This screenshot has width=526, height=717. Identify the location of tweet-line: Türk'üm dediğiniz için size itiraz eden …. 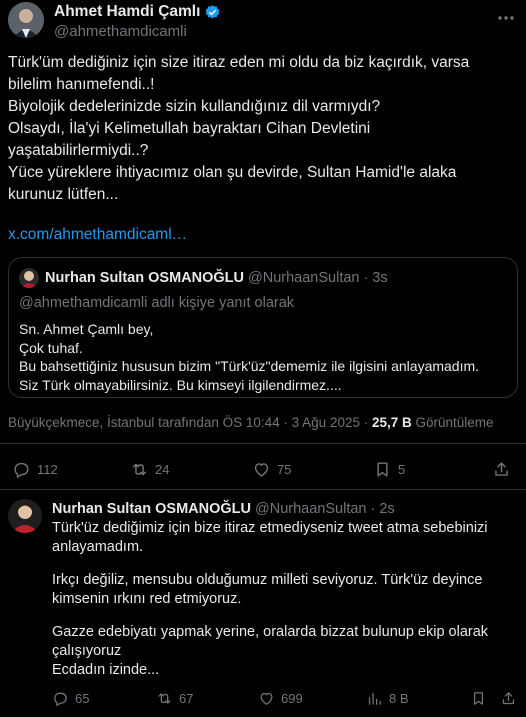
(239, 62).